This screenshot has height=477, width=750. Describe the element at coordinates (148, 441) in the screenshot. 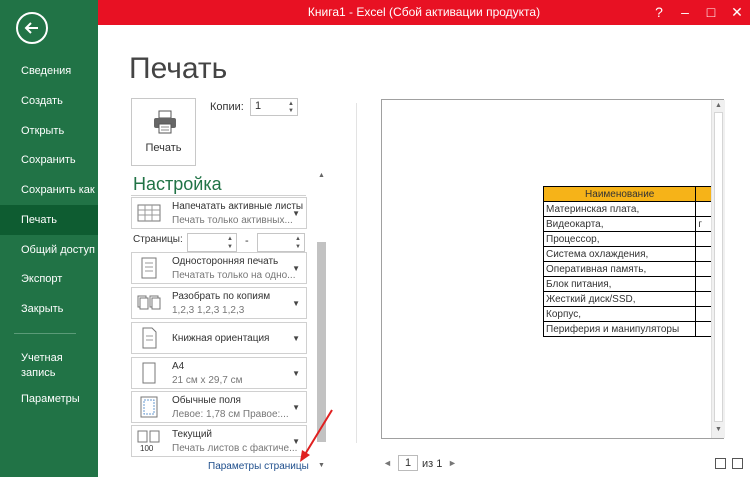

I see `scaling-icon: 100` at that location.